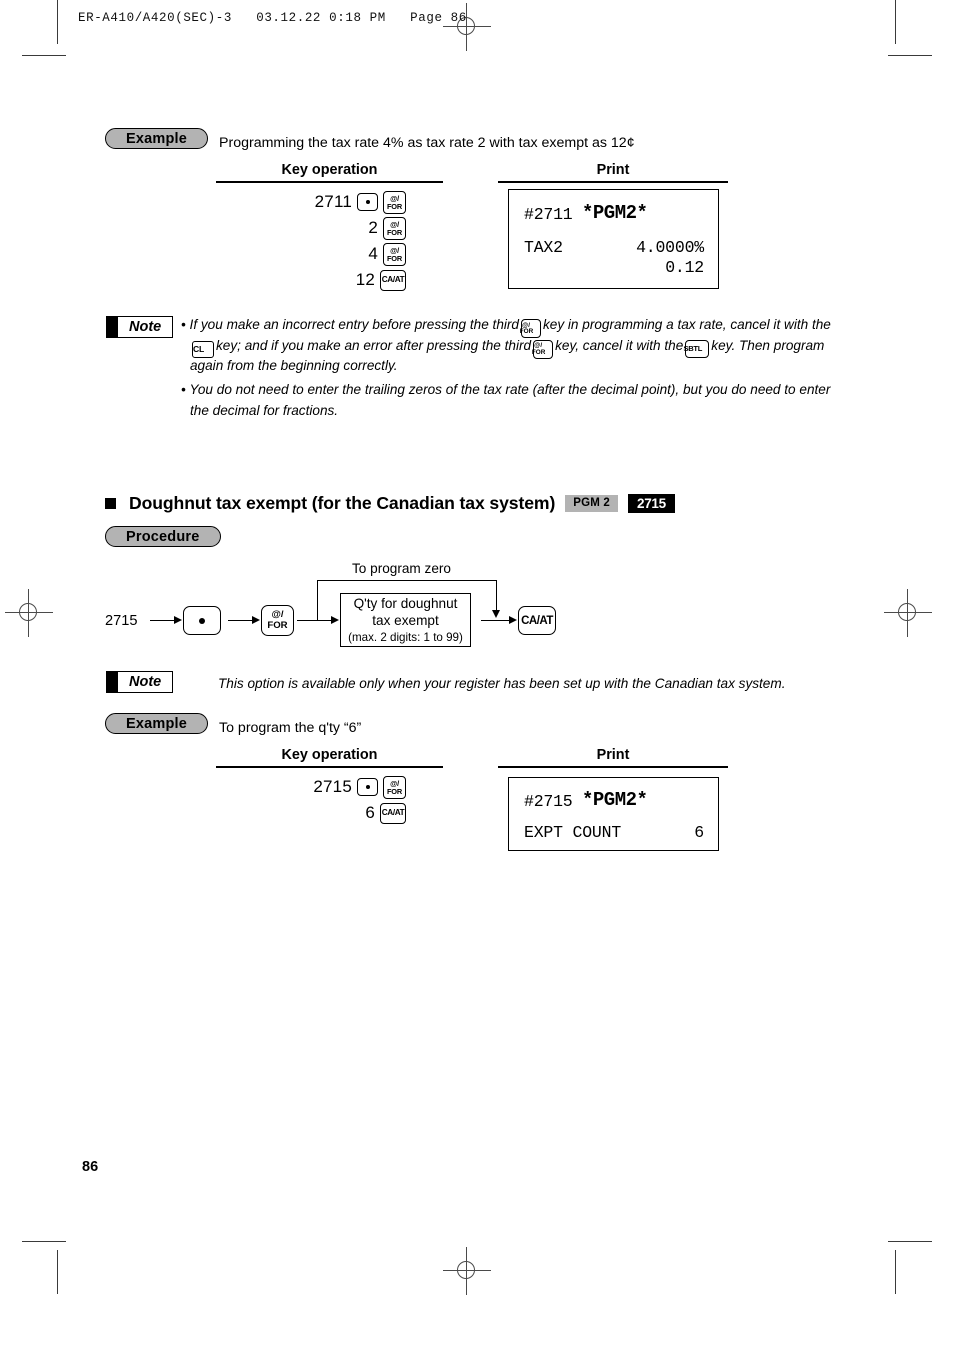 This screenshot has height=1351, width=954. What do you see at coordinates (321, 228) in the screenshot?
I see `key-sequence-row: 2 @/ FOR` at bounding box center [321, 228].